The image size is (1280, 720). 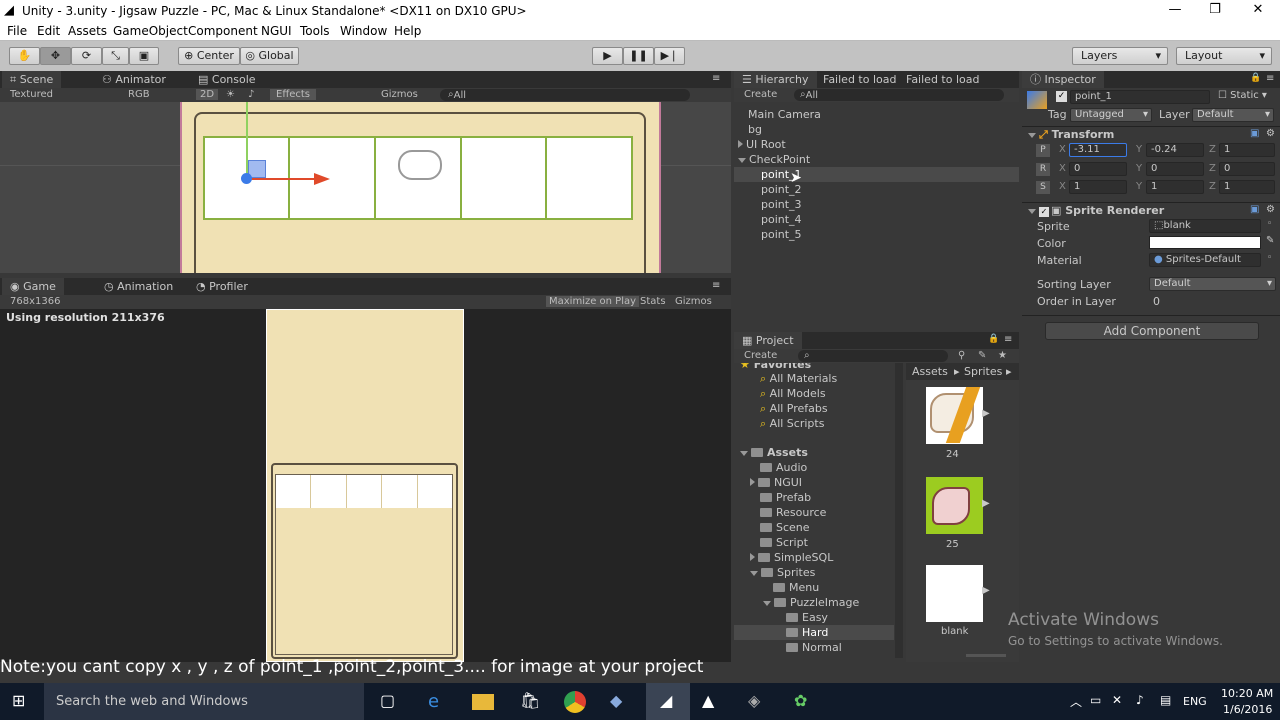 I want to click on material-field: ● Sprites-Default, so click(x=1205, y=260).